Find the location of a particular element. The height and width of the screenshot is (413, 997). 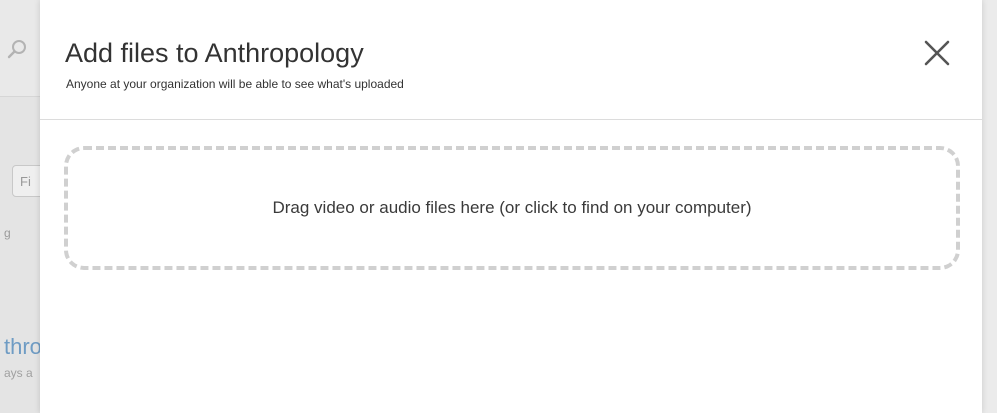

background-item-link: thro is located at coordinates (23, 346).